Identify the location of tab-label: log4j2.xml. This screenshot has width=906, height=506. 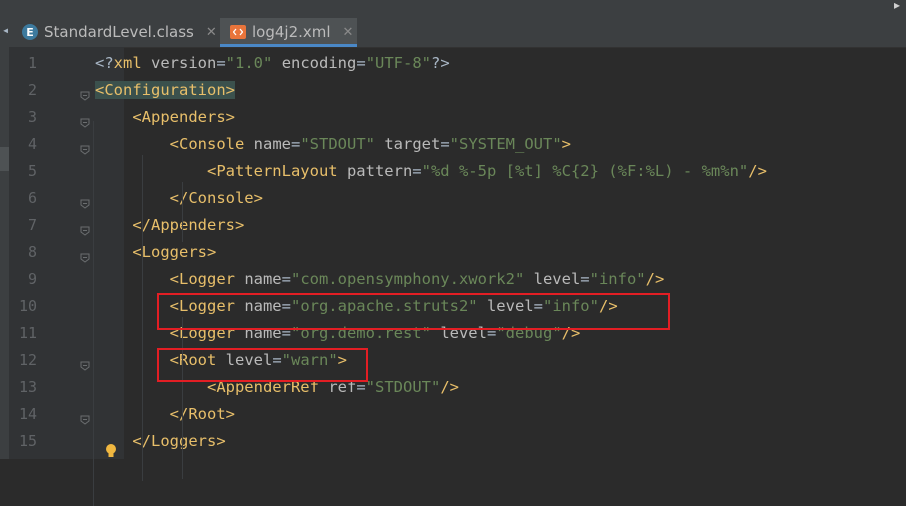
(291, 32).